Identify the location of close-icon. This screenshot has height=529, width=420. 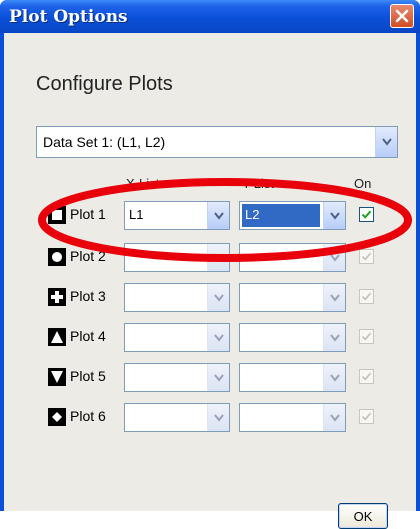
(402, 16).